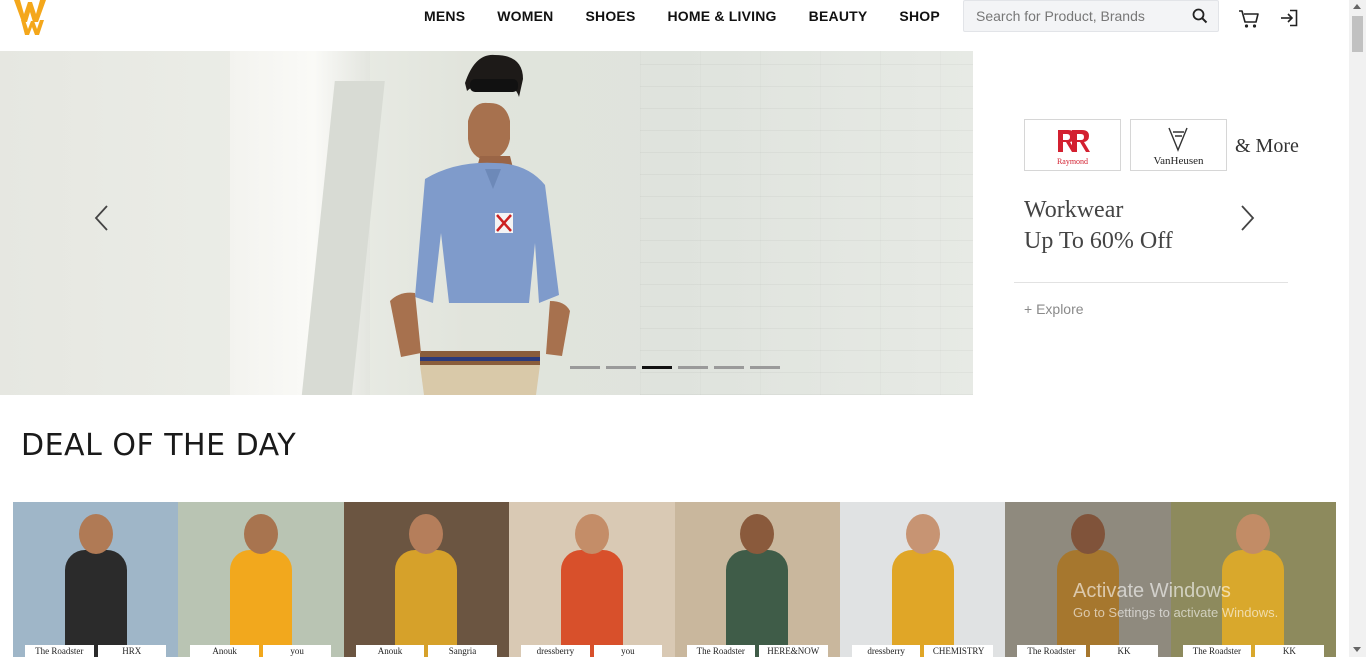  I want to click on watermark-line-2: Go to Settings to activate Windows., so click(1176, 612).